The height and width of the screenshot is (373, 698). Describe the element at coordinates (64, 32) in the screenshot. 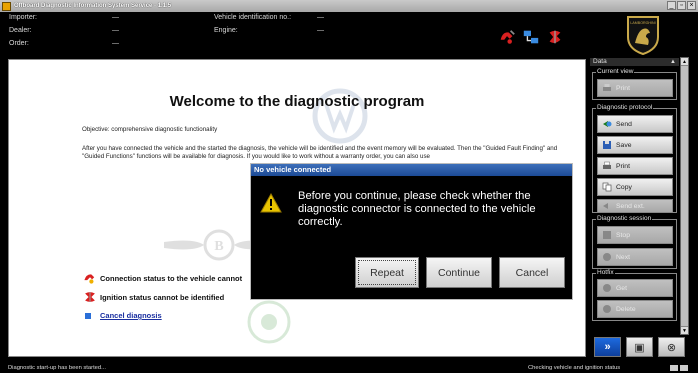

I see `dealer-row: Dealer: —` at that location.